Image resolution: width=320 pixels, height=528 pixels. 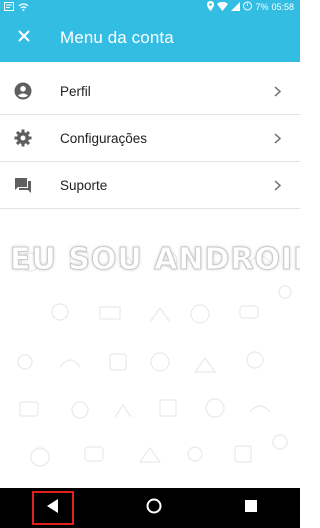 What do you see at coordinates (211, 7) in the screenshot?
I see `location-icon` at bounding box center [211, 7].